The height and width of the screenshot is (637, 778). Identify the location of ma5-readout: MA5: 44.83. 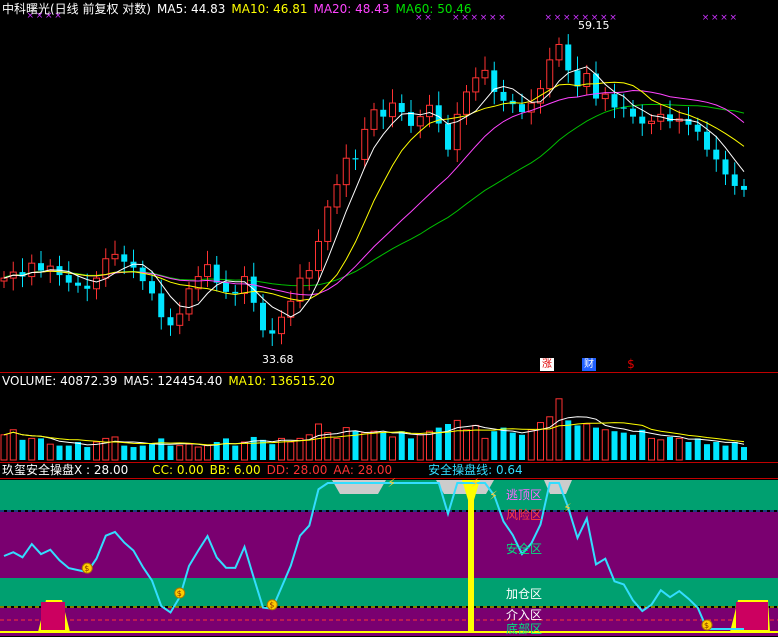
(191, 9).